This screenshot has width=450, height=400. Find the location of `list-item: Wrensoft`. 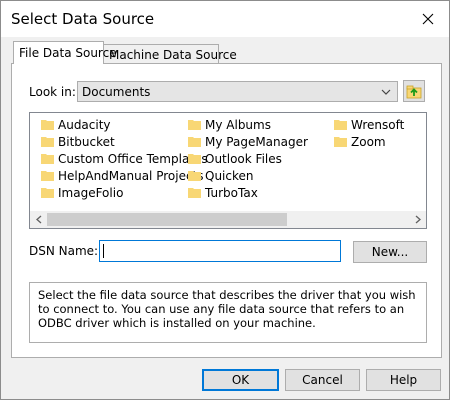

list-item: Wrensoft is located at coordinates (369, 124).